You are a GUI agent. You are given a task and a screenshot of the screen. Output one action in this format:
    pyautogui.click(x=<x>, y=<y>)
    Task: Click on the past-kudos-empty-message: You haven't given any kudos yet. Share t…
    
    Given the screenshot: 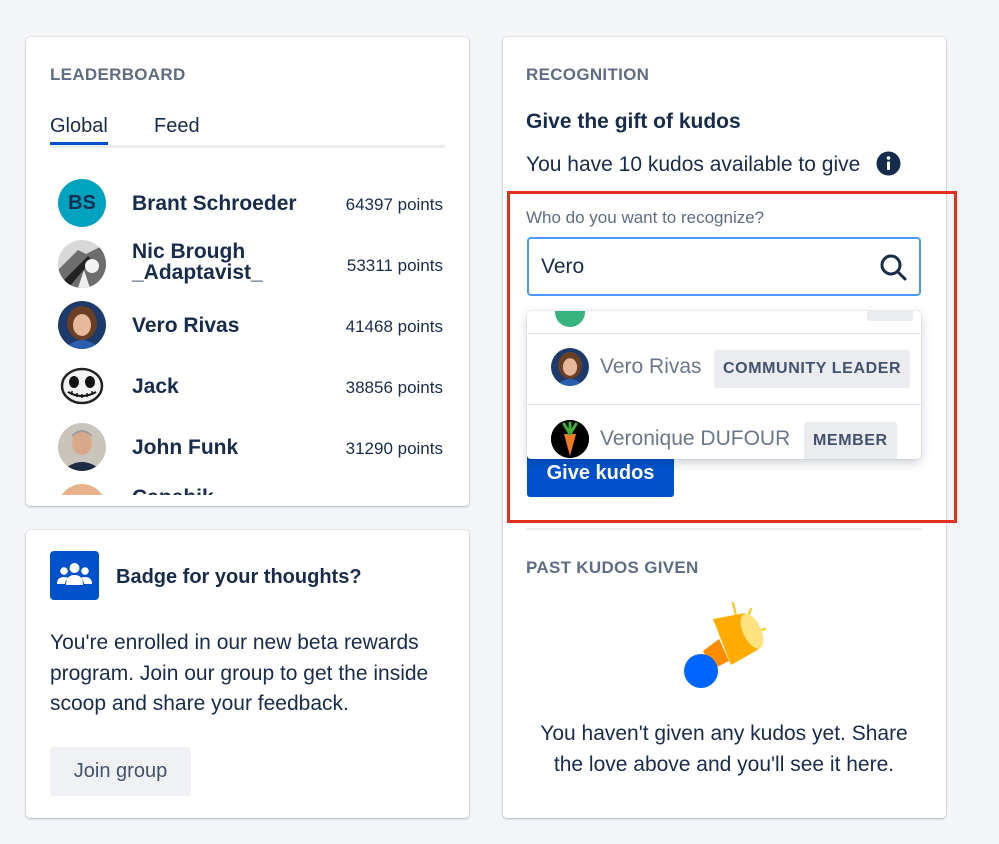 What is the action you would take?
    pyautogui.click(x=724, y=749)
    